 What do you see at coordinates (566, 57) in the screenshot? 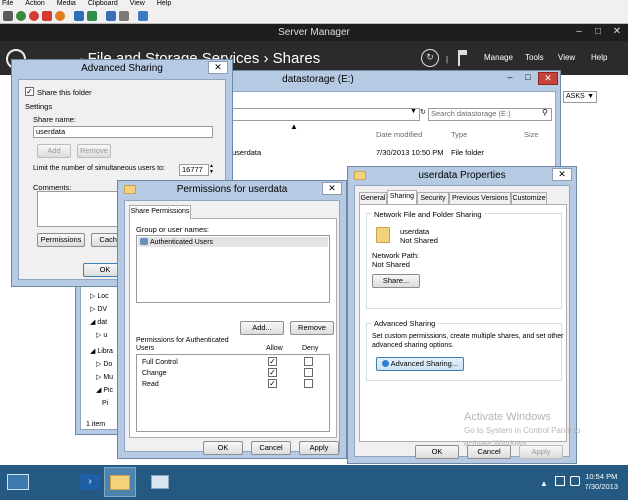
I see `menu-view: View` at bounding box center [566, 57].